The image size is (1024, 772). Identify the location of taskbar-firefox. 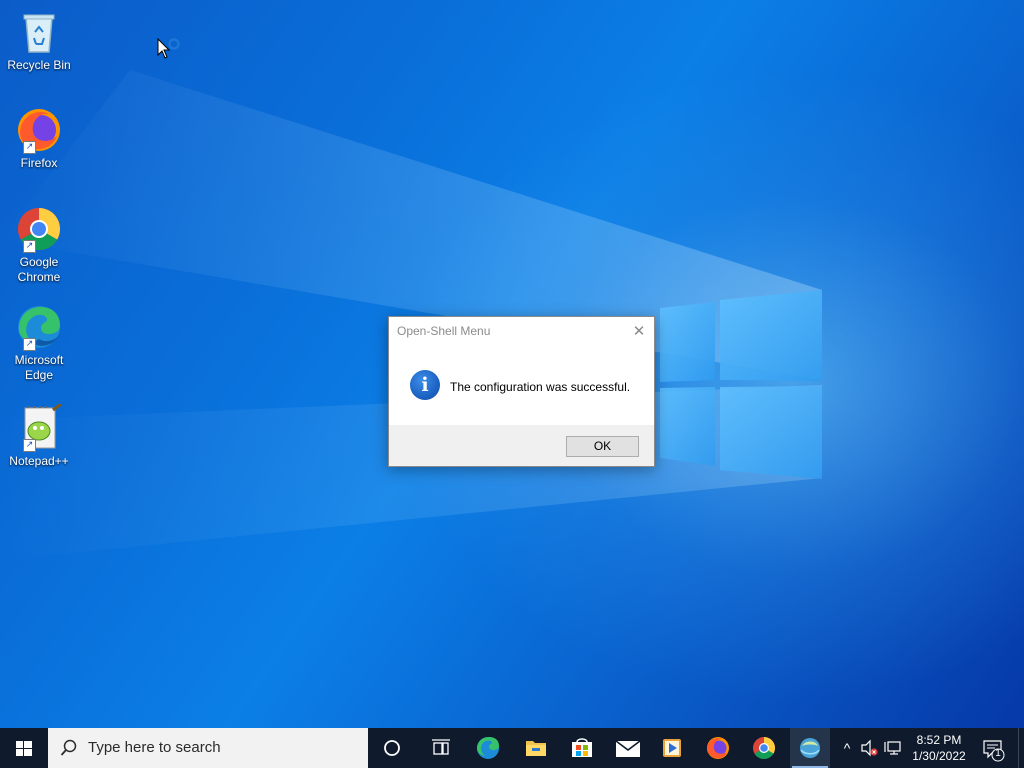
(718, 748).